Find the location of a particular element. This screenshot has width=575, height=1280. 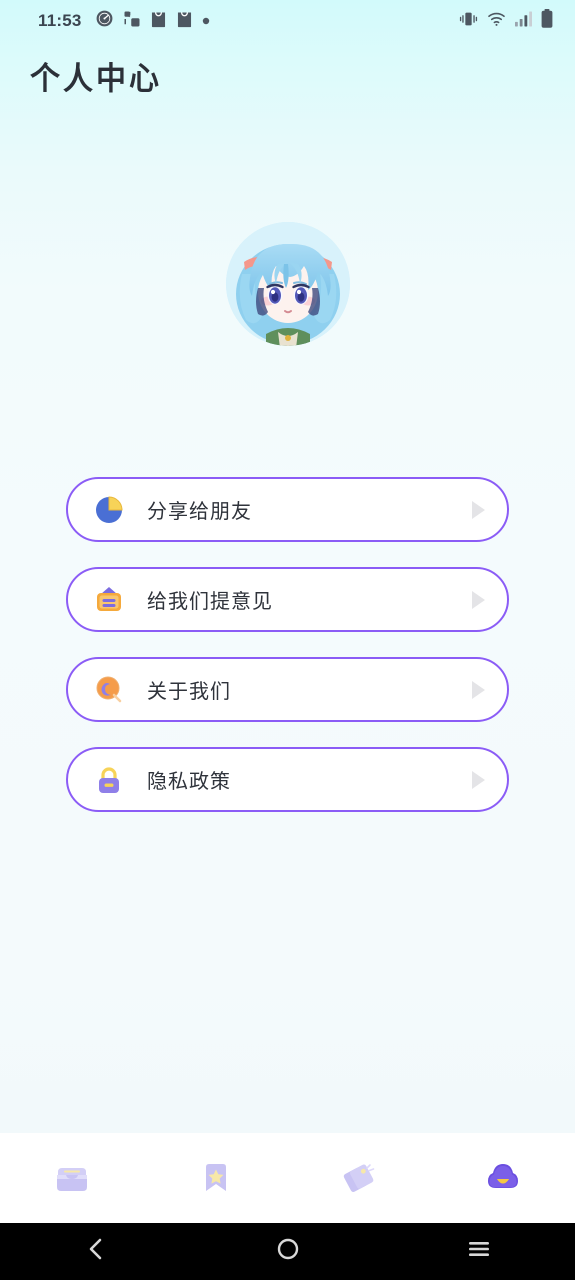

back-chevron-icon is located at coordinates (96, 1251).